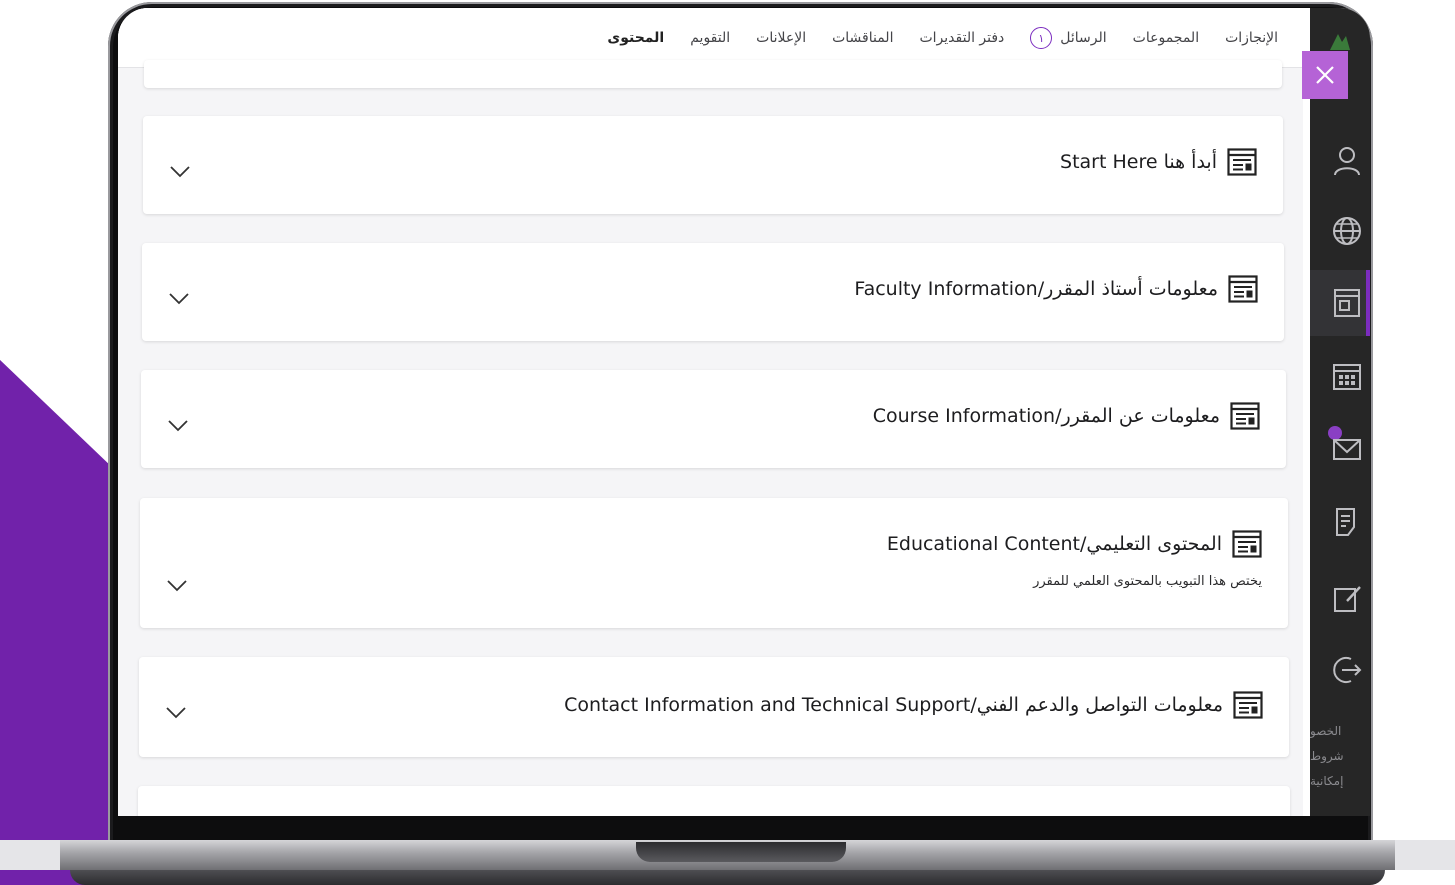  Describe the element at coordinates (1041, 38) in the screenshot. I see `message-count-badge: ١` at that location.